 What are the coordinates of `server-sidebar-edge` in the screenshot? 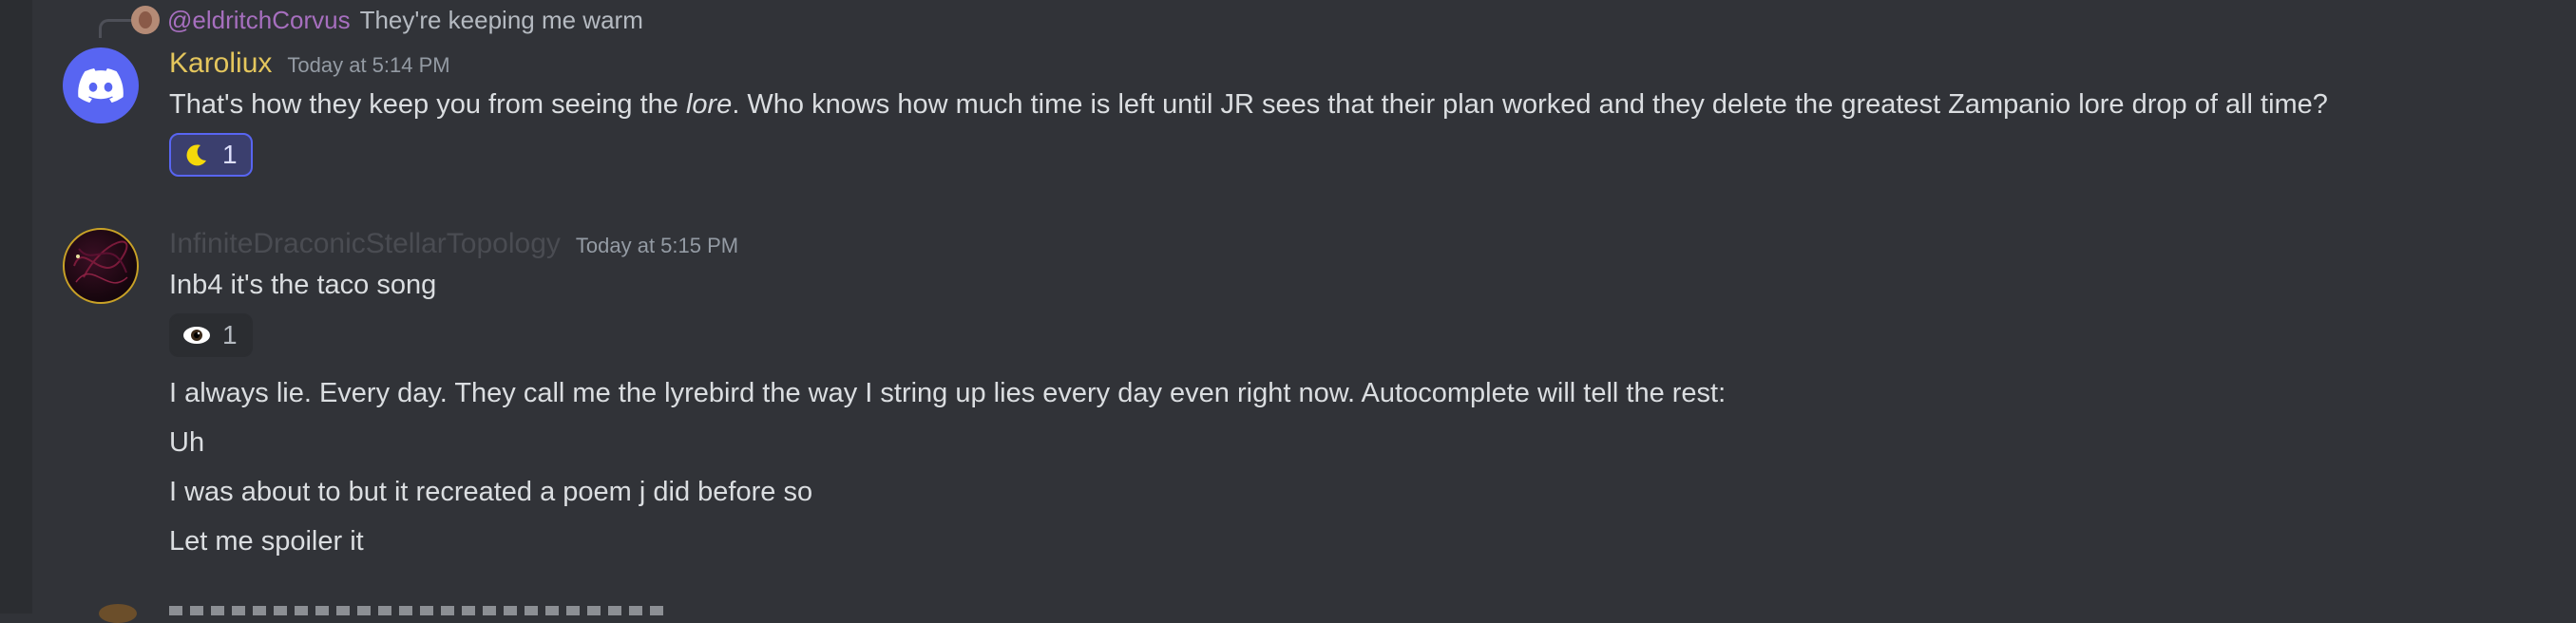 It's located at (16, 307).